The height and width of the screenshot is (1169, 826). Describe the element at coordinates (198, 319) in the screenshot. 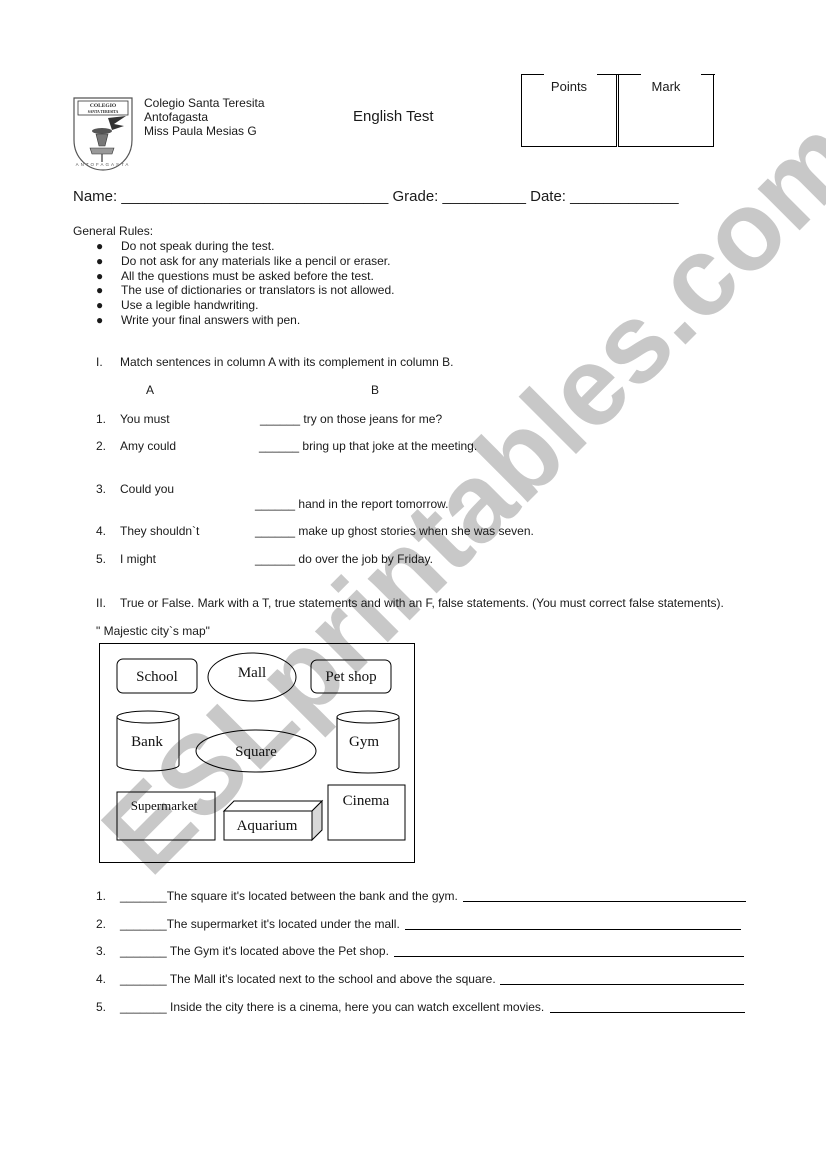

I see `rule-item: ● Write your final answers with pen.` at that location.